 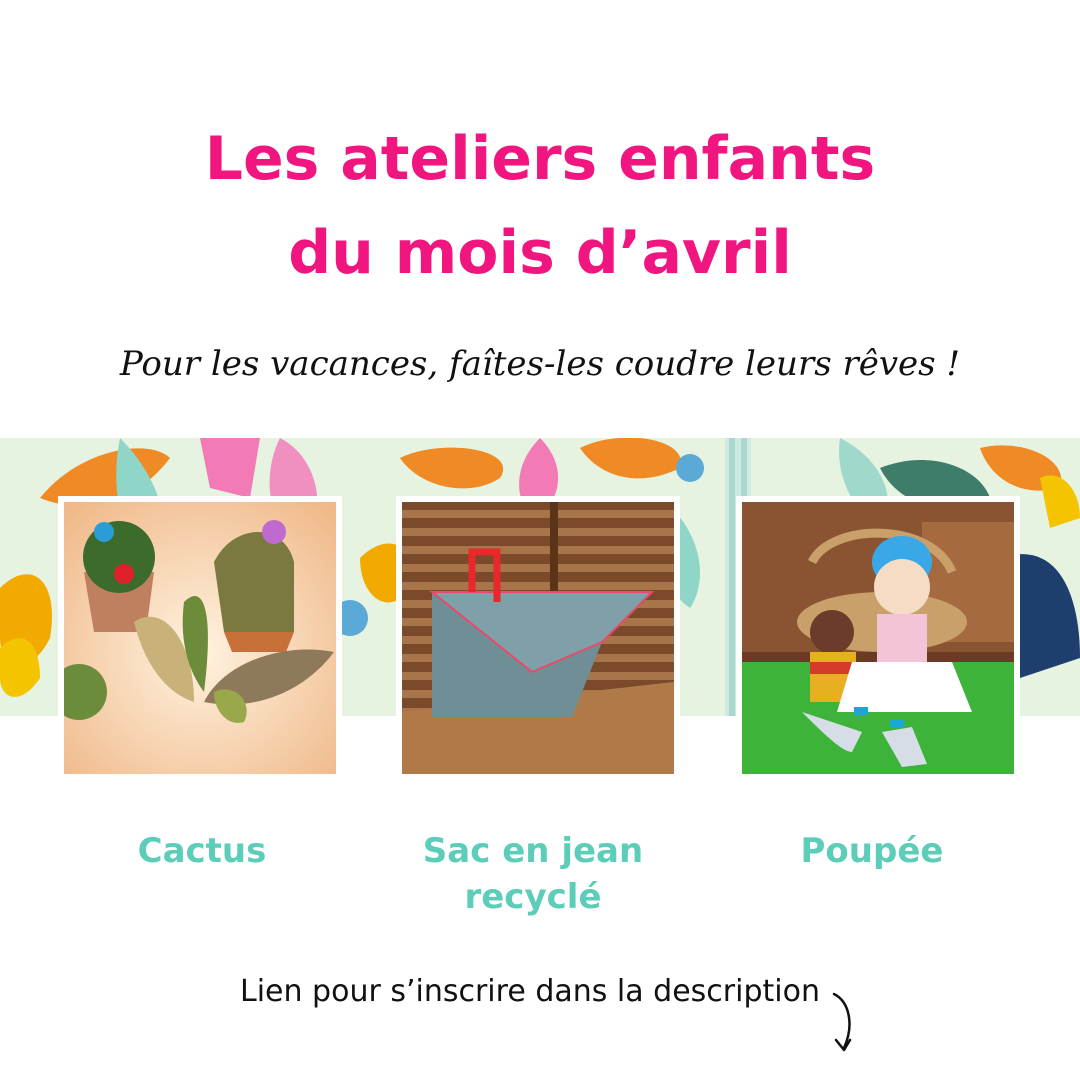 I want to click on title-line-2: du mois d’avril, so click(x=540, y=253).